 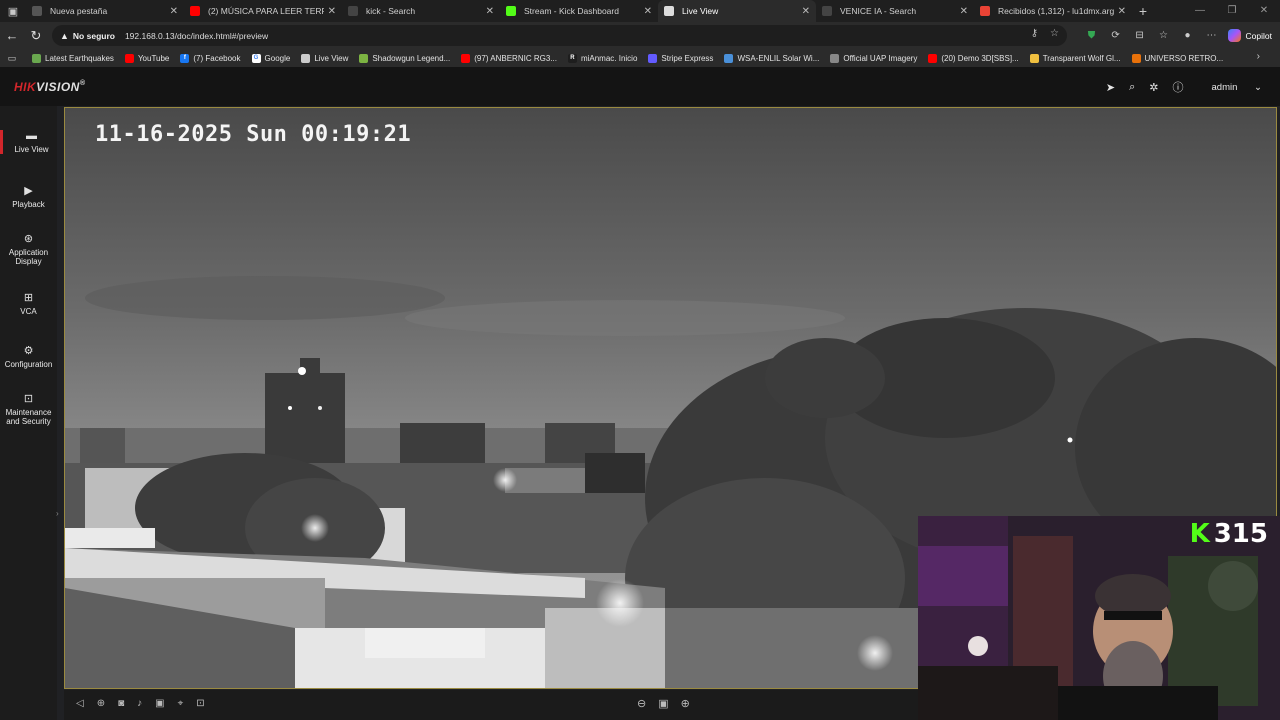 I want to click on sidebar-item-maintenance-and-security: ⊡ Maintenance and Security, so click(x=28, y=409).